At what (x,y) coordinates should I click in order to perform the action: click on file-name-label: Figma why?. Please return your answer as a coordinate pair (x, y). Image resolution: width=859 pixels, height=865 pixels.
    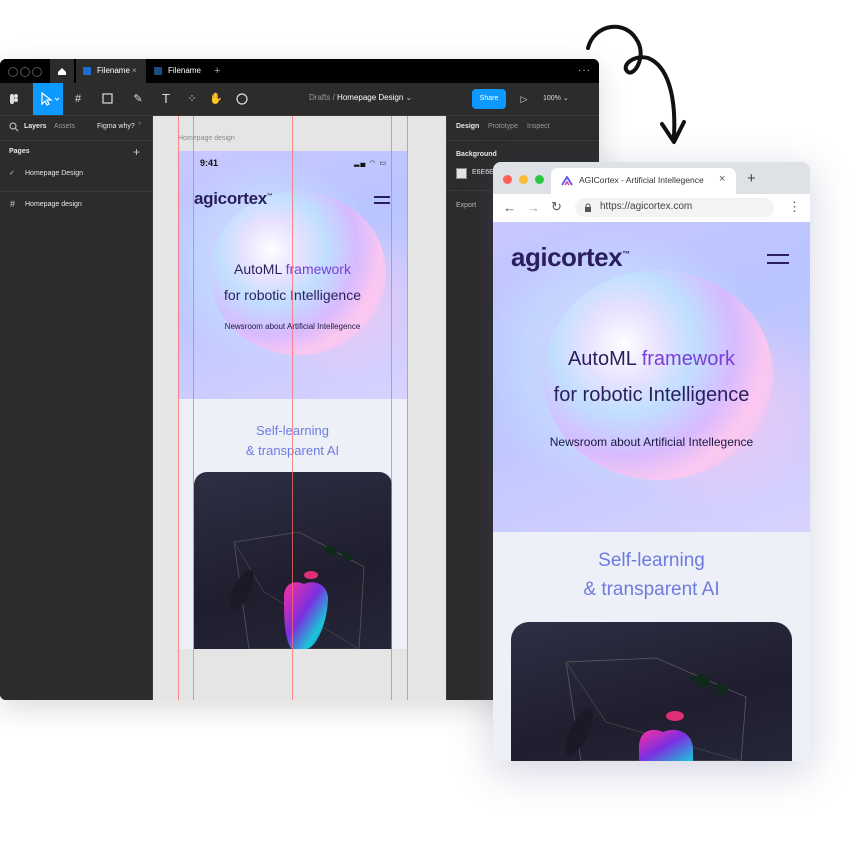
    Looking at the image, I should click on (116, 126).